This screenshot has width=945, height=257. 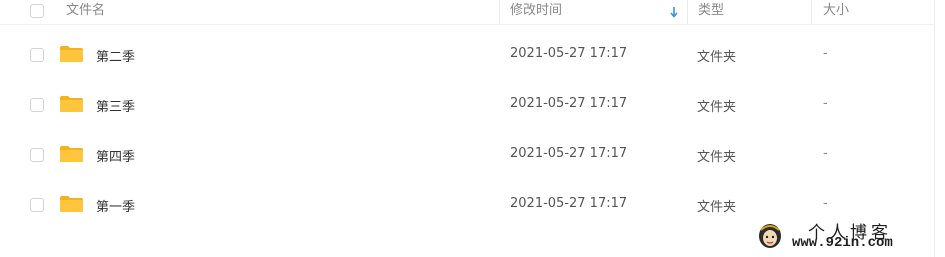 I want to click on column-header-mtime: 修改时间, so click(x=536, y=12).